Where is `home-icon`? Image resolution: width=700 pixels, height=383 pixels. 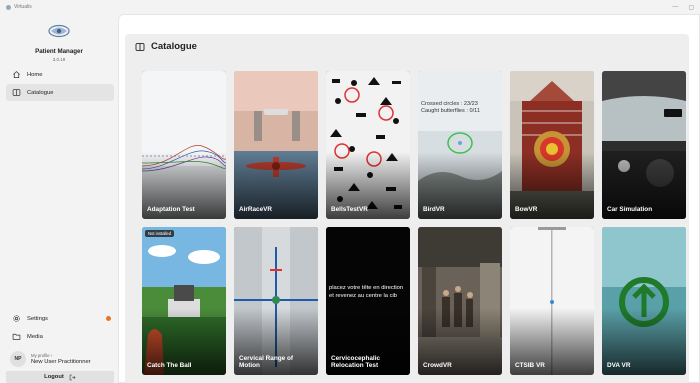 home-icon is located at coordinates (16, 75).